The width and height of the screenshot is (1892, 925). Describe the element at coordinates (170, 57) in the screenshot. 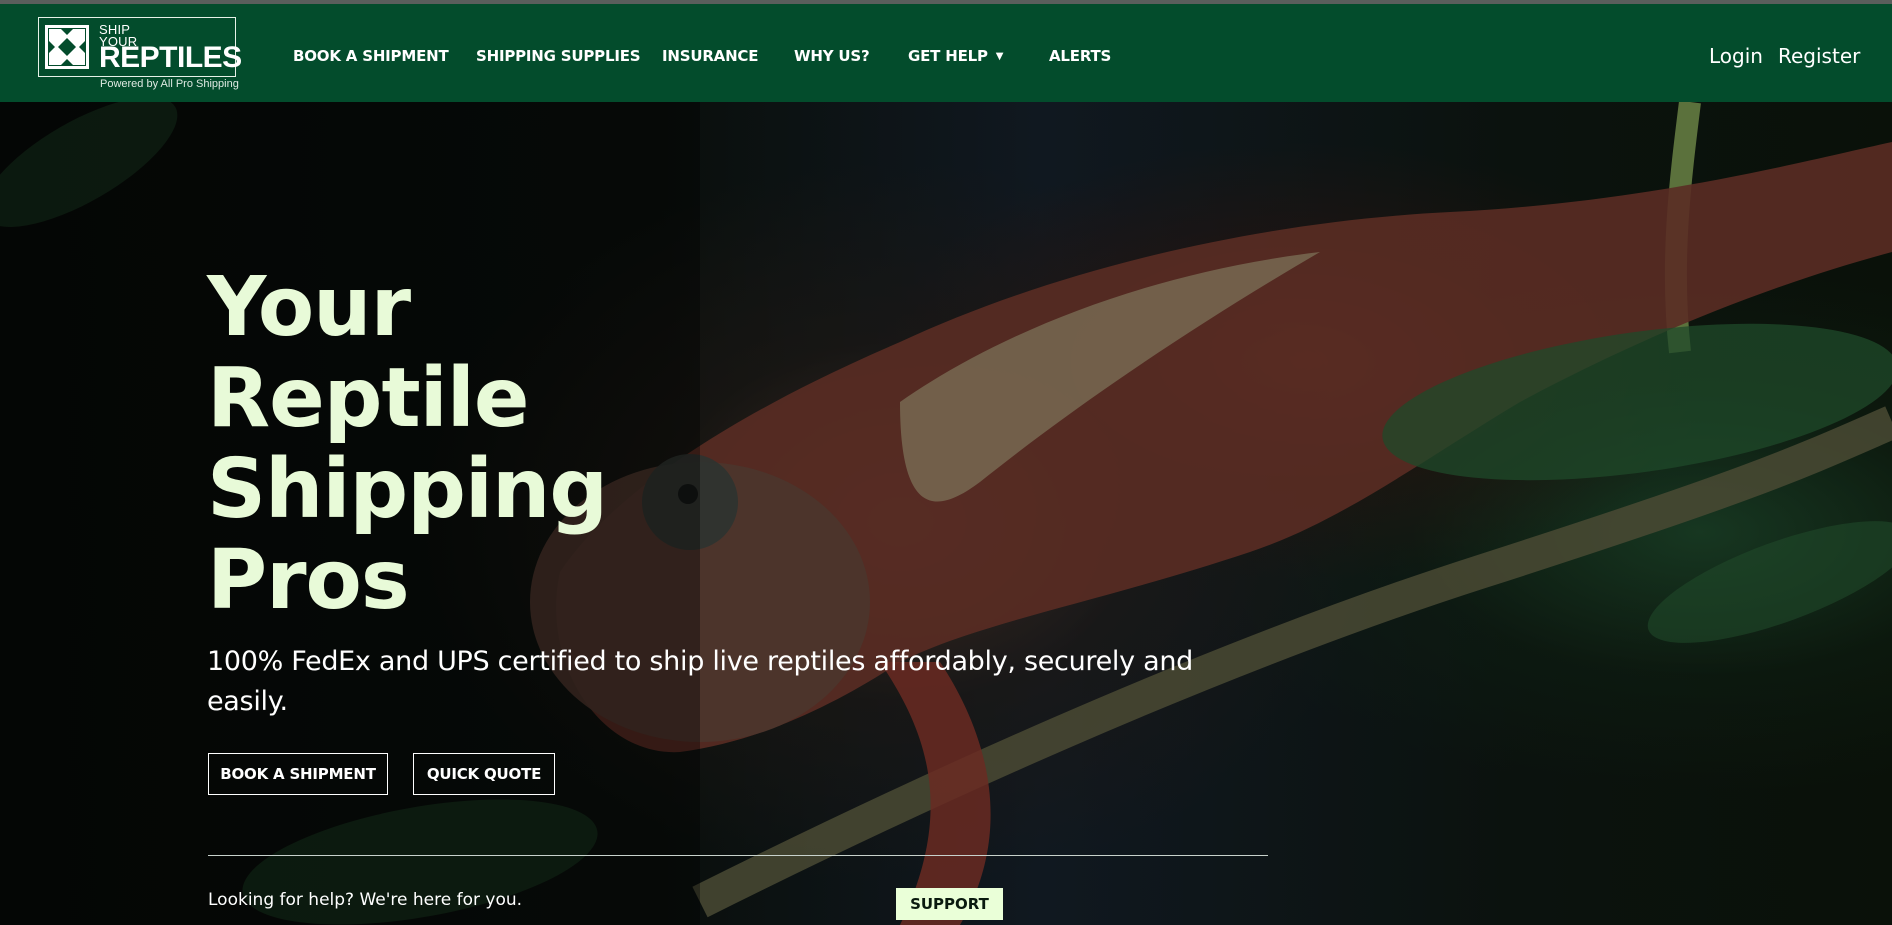

I see `logo-text-reptiles: REPTILES` at that location.